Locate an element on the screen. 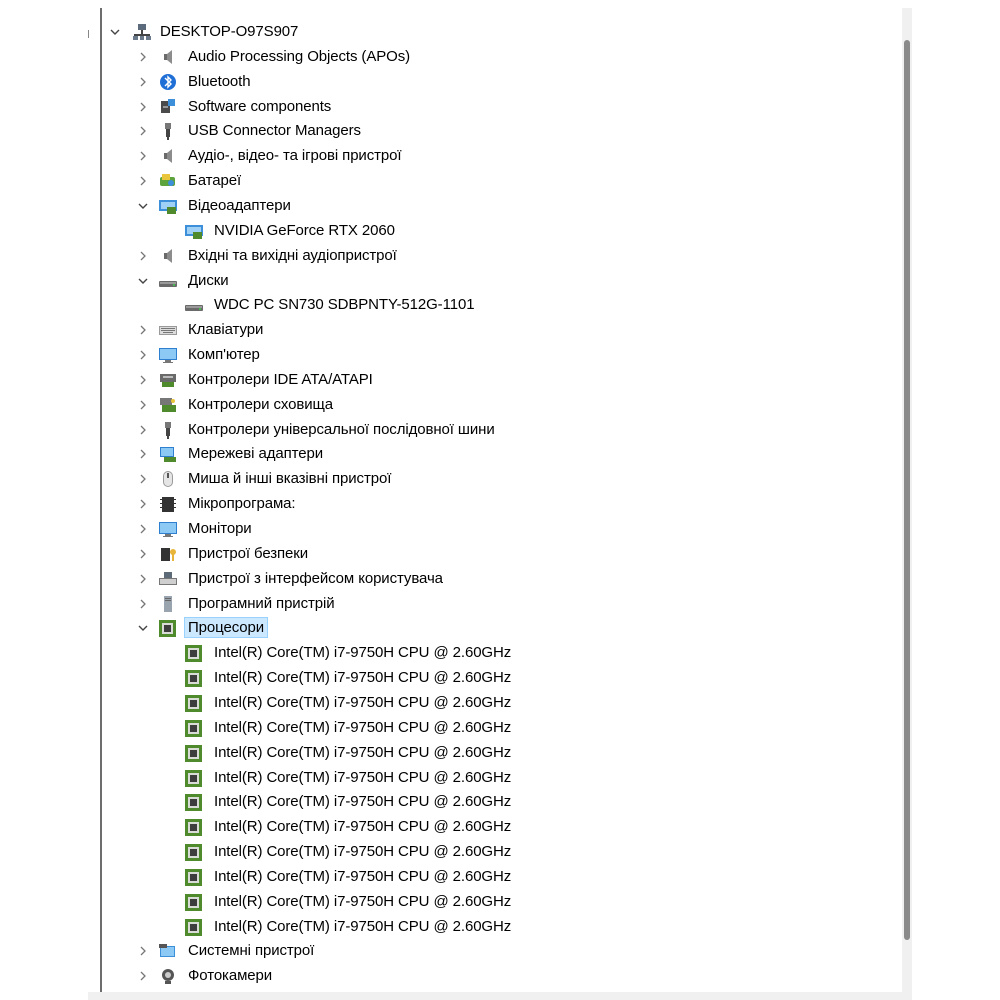 This screenshot has width=1000, height=1000. tree-category-label: USB Connector Managers is located at coordinates (274, 130).